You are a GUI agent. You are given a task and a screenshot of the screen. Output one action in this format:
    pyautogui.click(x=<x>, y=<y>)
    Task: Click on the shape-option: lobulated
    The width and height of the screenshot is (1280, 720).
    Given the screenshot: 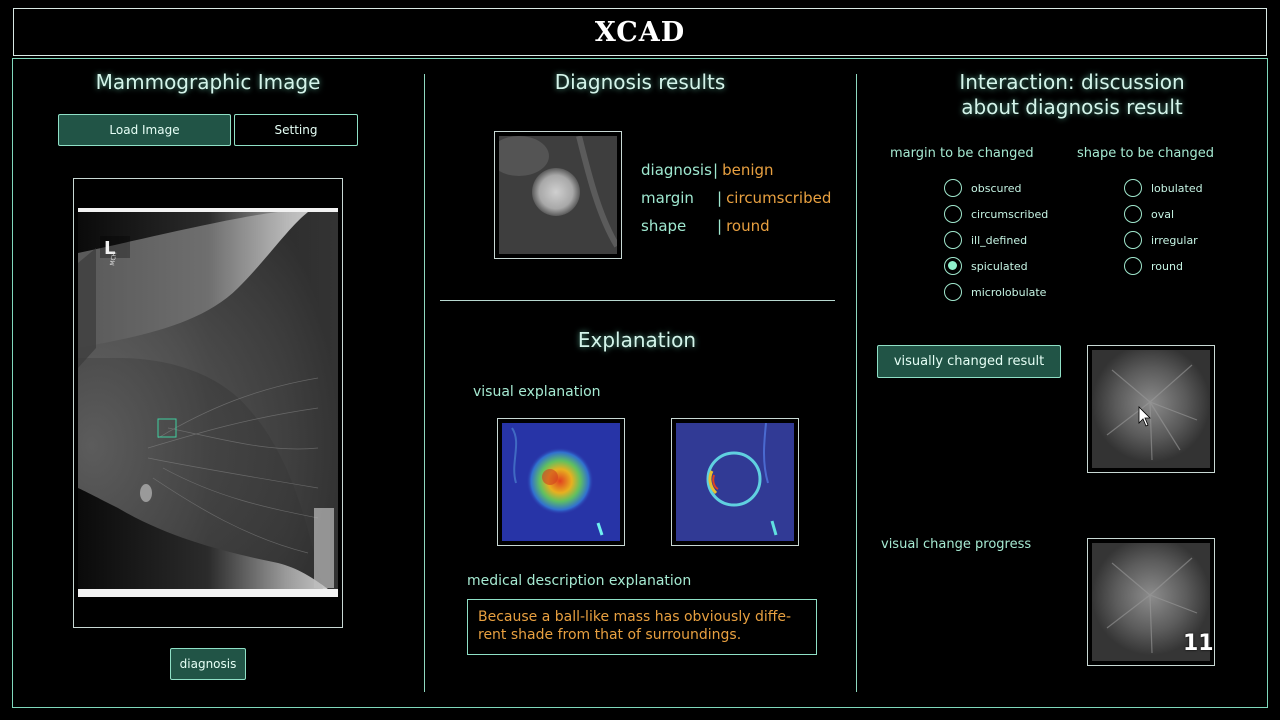 What is the action you would take?
    pyautogui.click(x=1163, y=188)
    